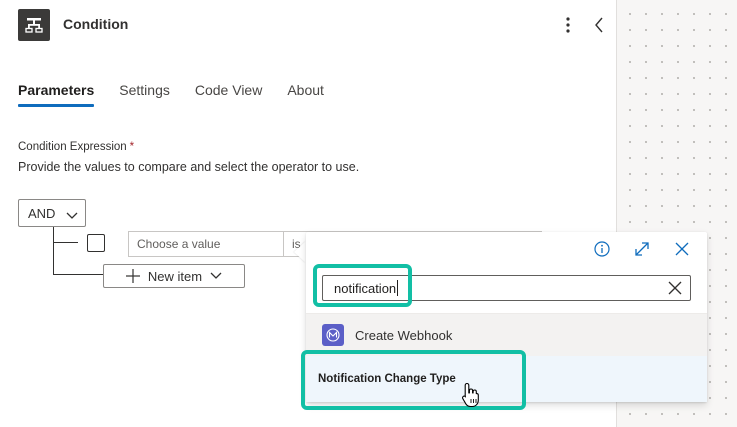  Describe the element at coordinates (42, 213) in the screenshot. I see `group-operator-value: AND` at that location.